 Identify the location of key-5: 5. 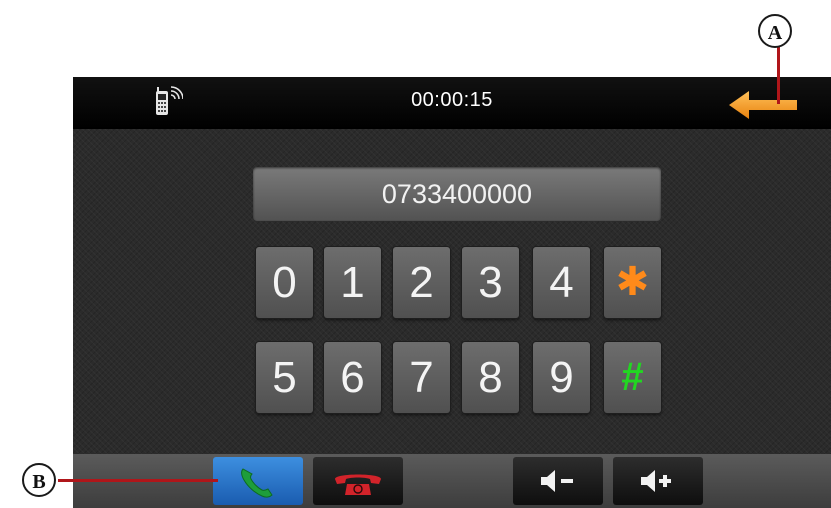
(284, 377).